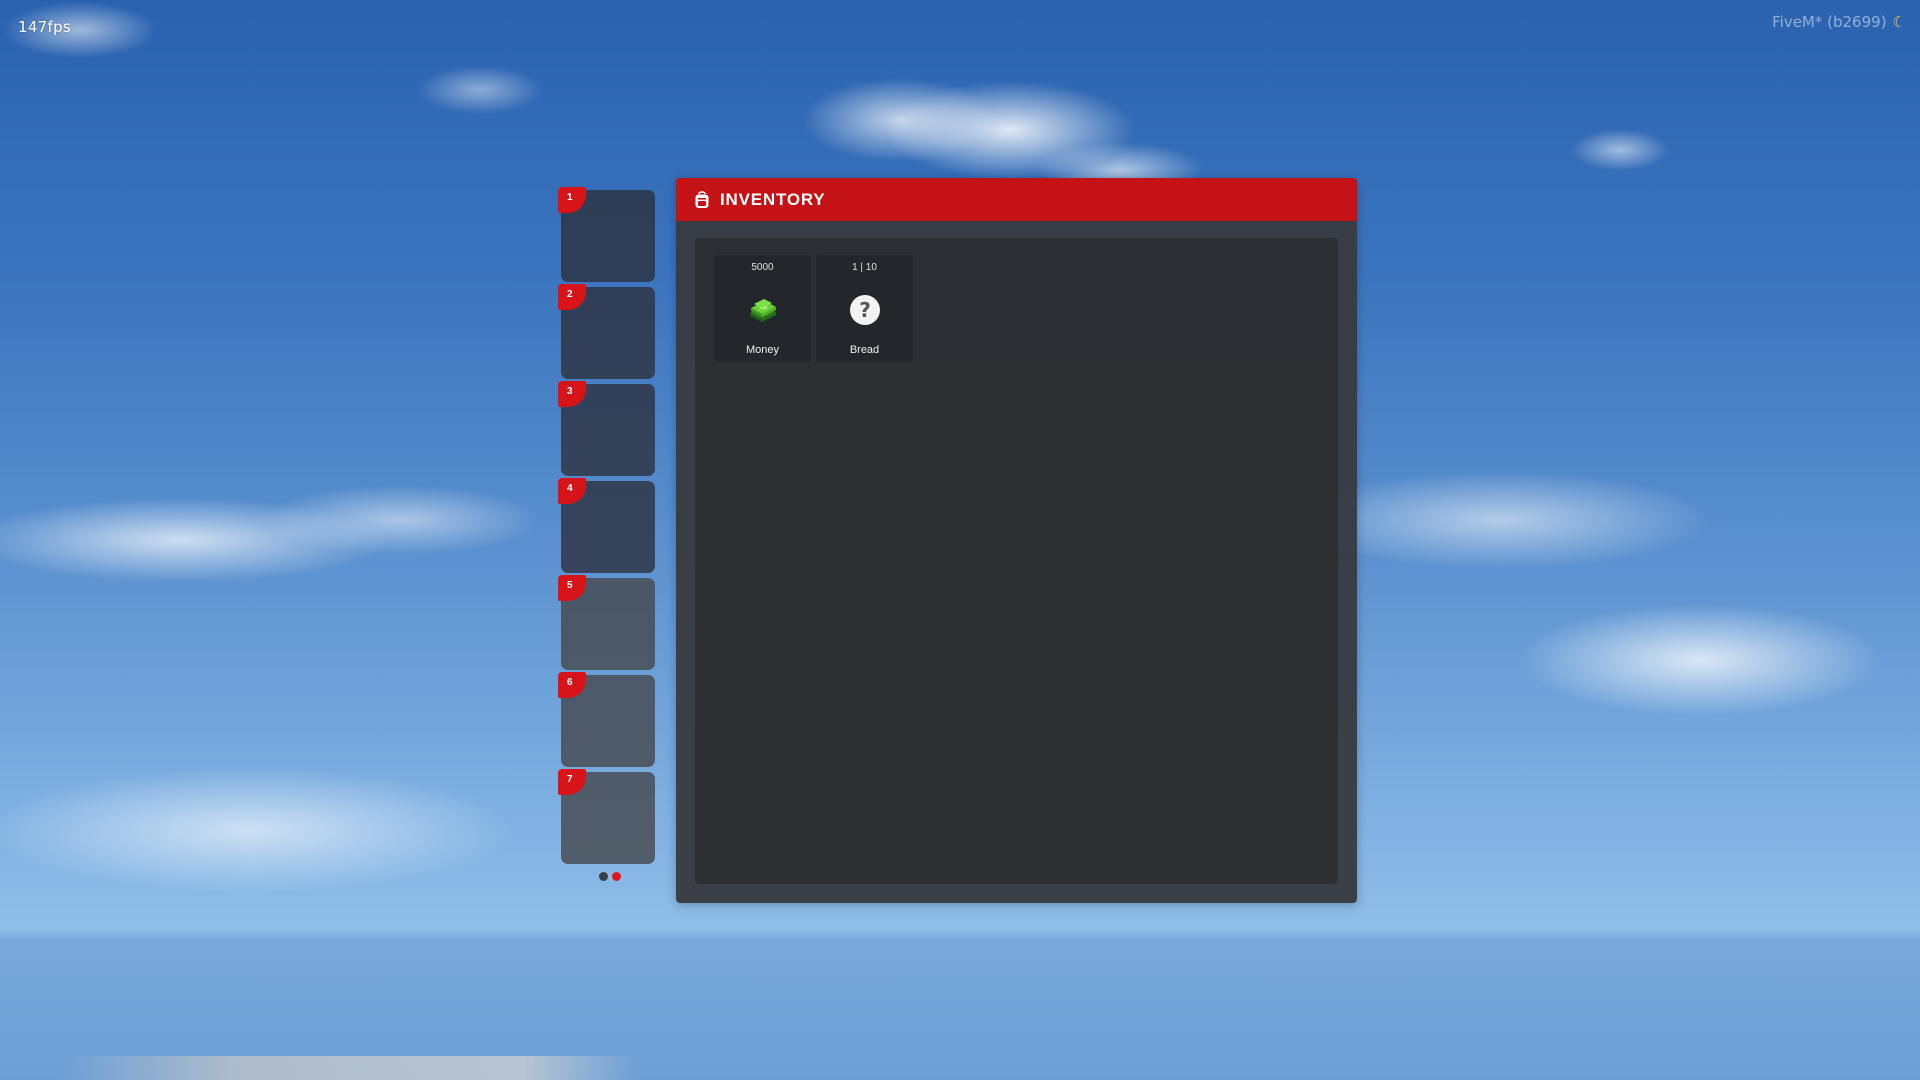  Describe the element at coordinates (572, 685) in the screenshot. I see `slot-number-badge: 6` at that location.